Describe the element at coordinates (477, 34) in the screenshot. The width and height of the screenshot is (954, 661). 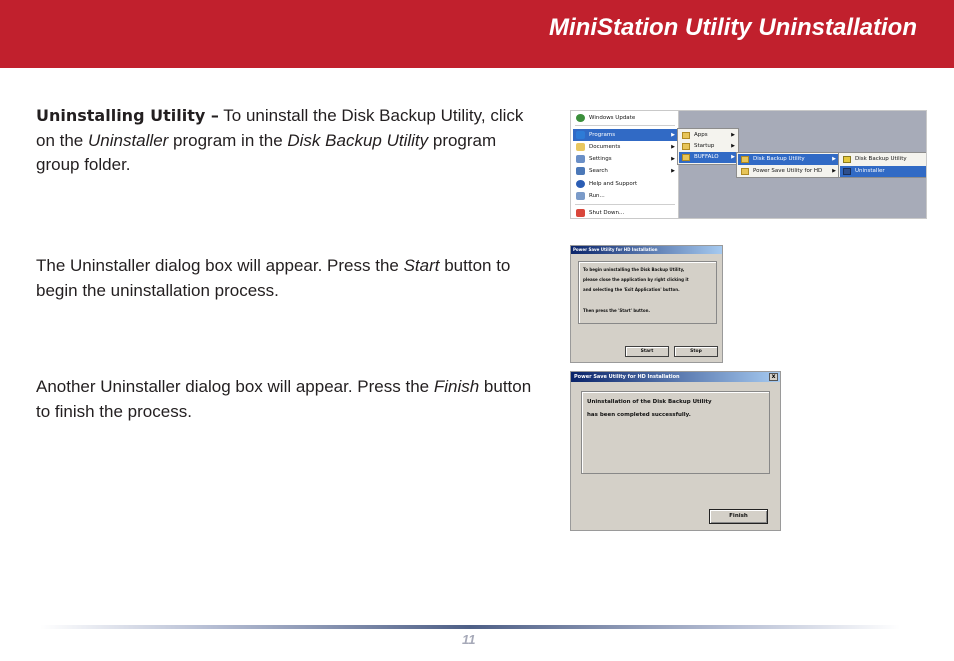
I see `header-bar: MiniStation Utility Uninstallation` at that location.